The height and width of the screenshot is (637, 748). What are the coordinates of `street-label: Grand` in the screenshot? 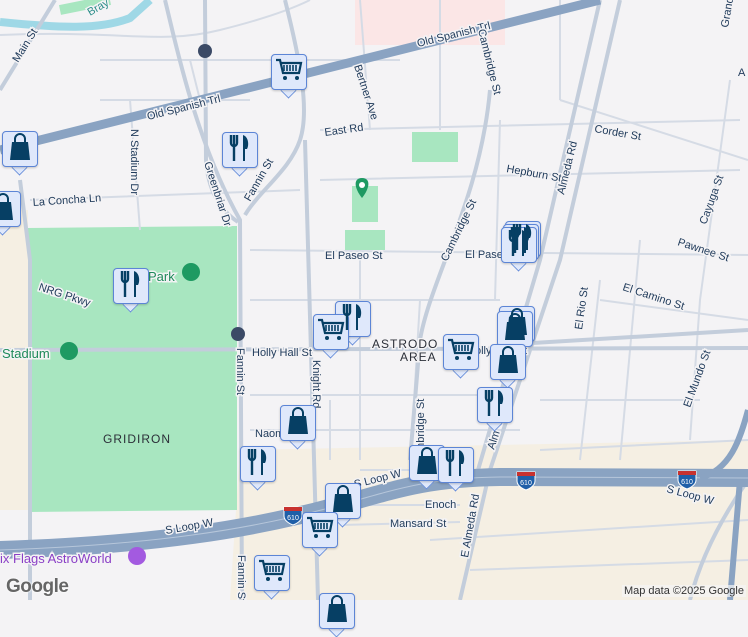 It's located at (727, 14).